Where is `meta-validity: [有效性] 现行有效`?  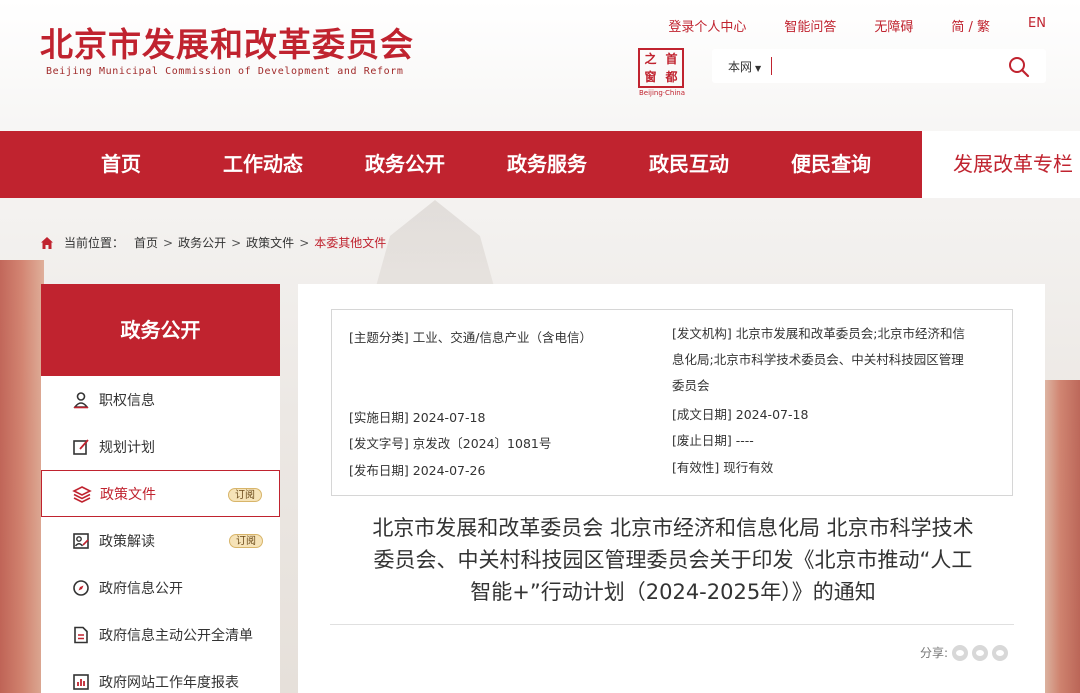
meta-validity: [有效性] 现行有效 is located at coordinates (722, 468).